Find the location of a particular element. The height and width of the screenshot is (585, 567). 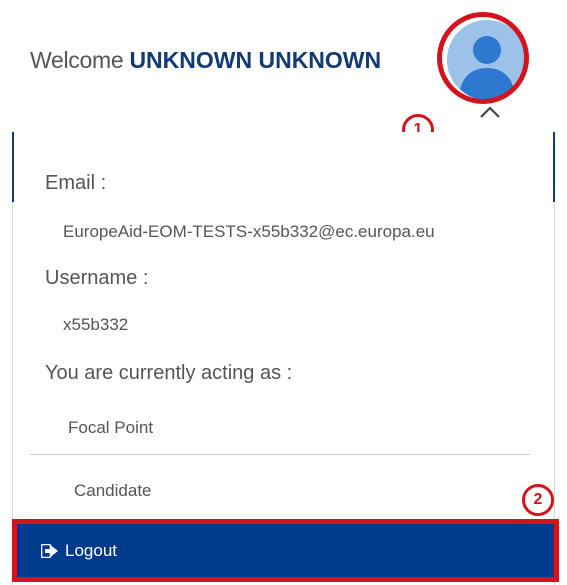

annotation-callout-2: 2 is located at coordinates (538, 500).